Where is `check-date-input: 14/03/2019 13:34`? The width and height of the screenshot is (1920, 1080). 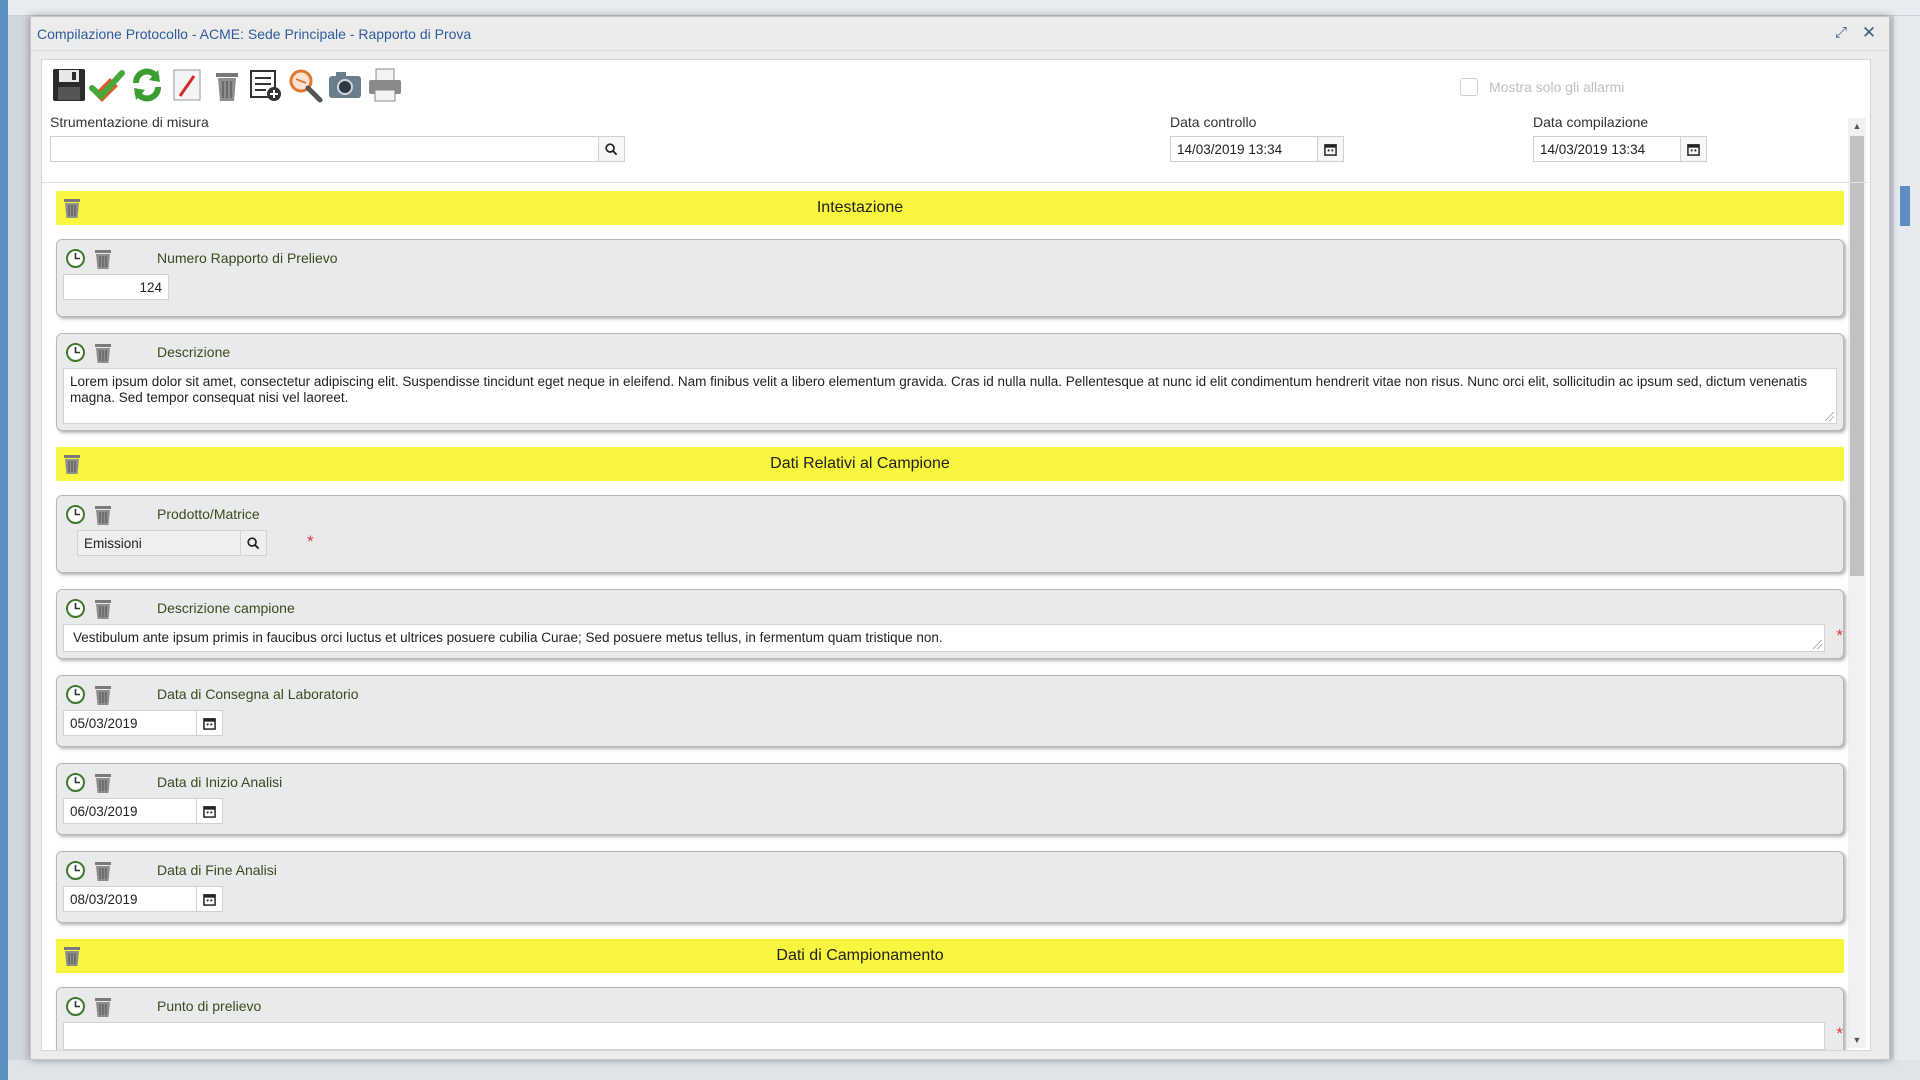
check-date-input: 14/03/2019 13:34 is located at coordinates (1257, 149).